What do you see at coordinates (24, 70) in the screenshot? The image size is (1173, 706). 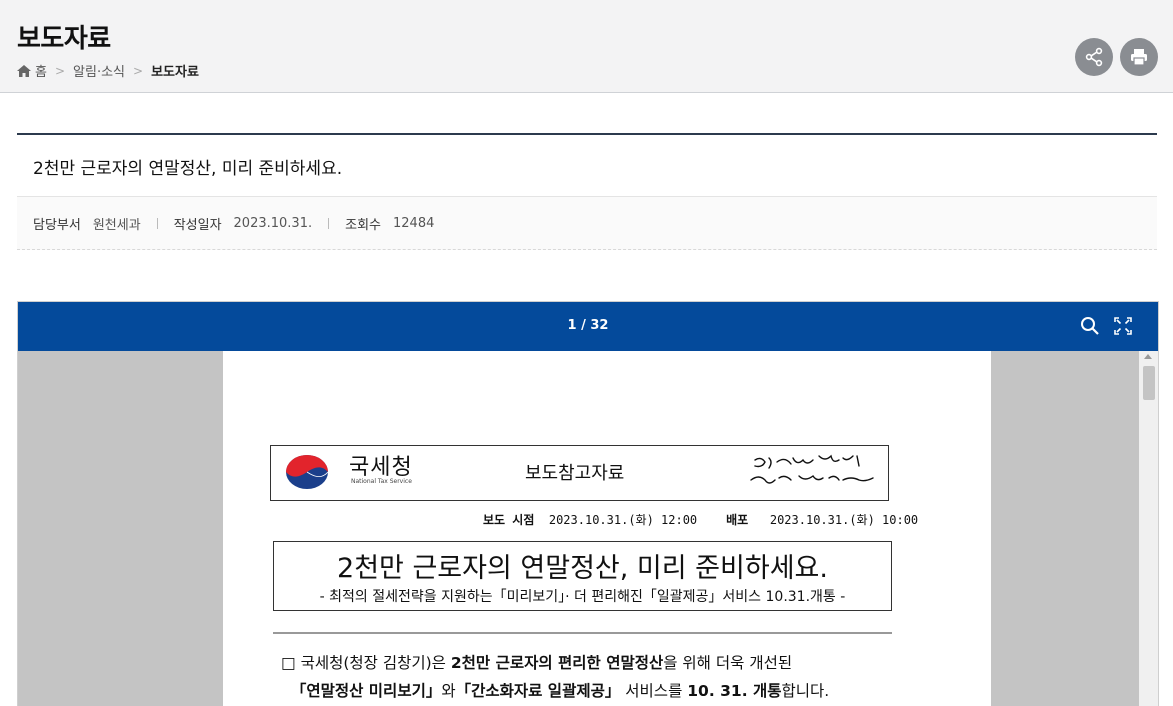 I see `home-icon` at bounding box center [24, 70].